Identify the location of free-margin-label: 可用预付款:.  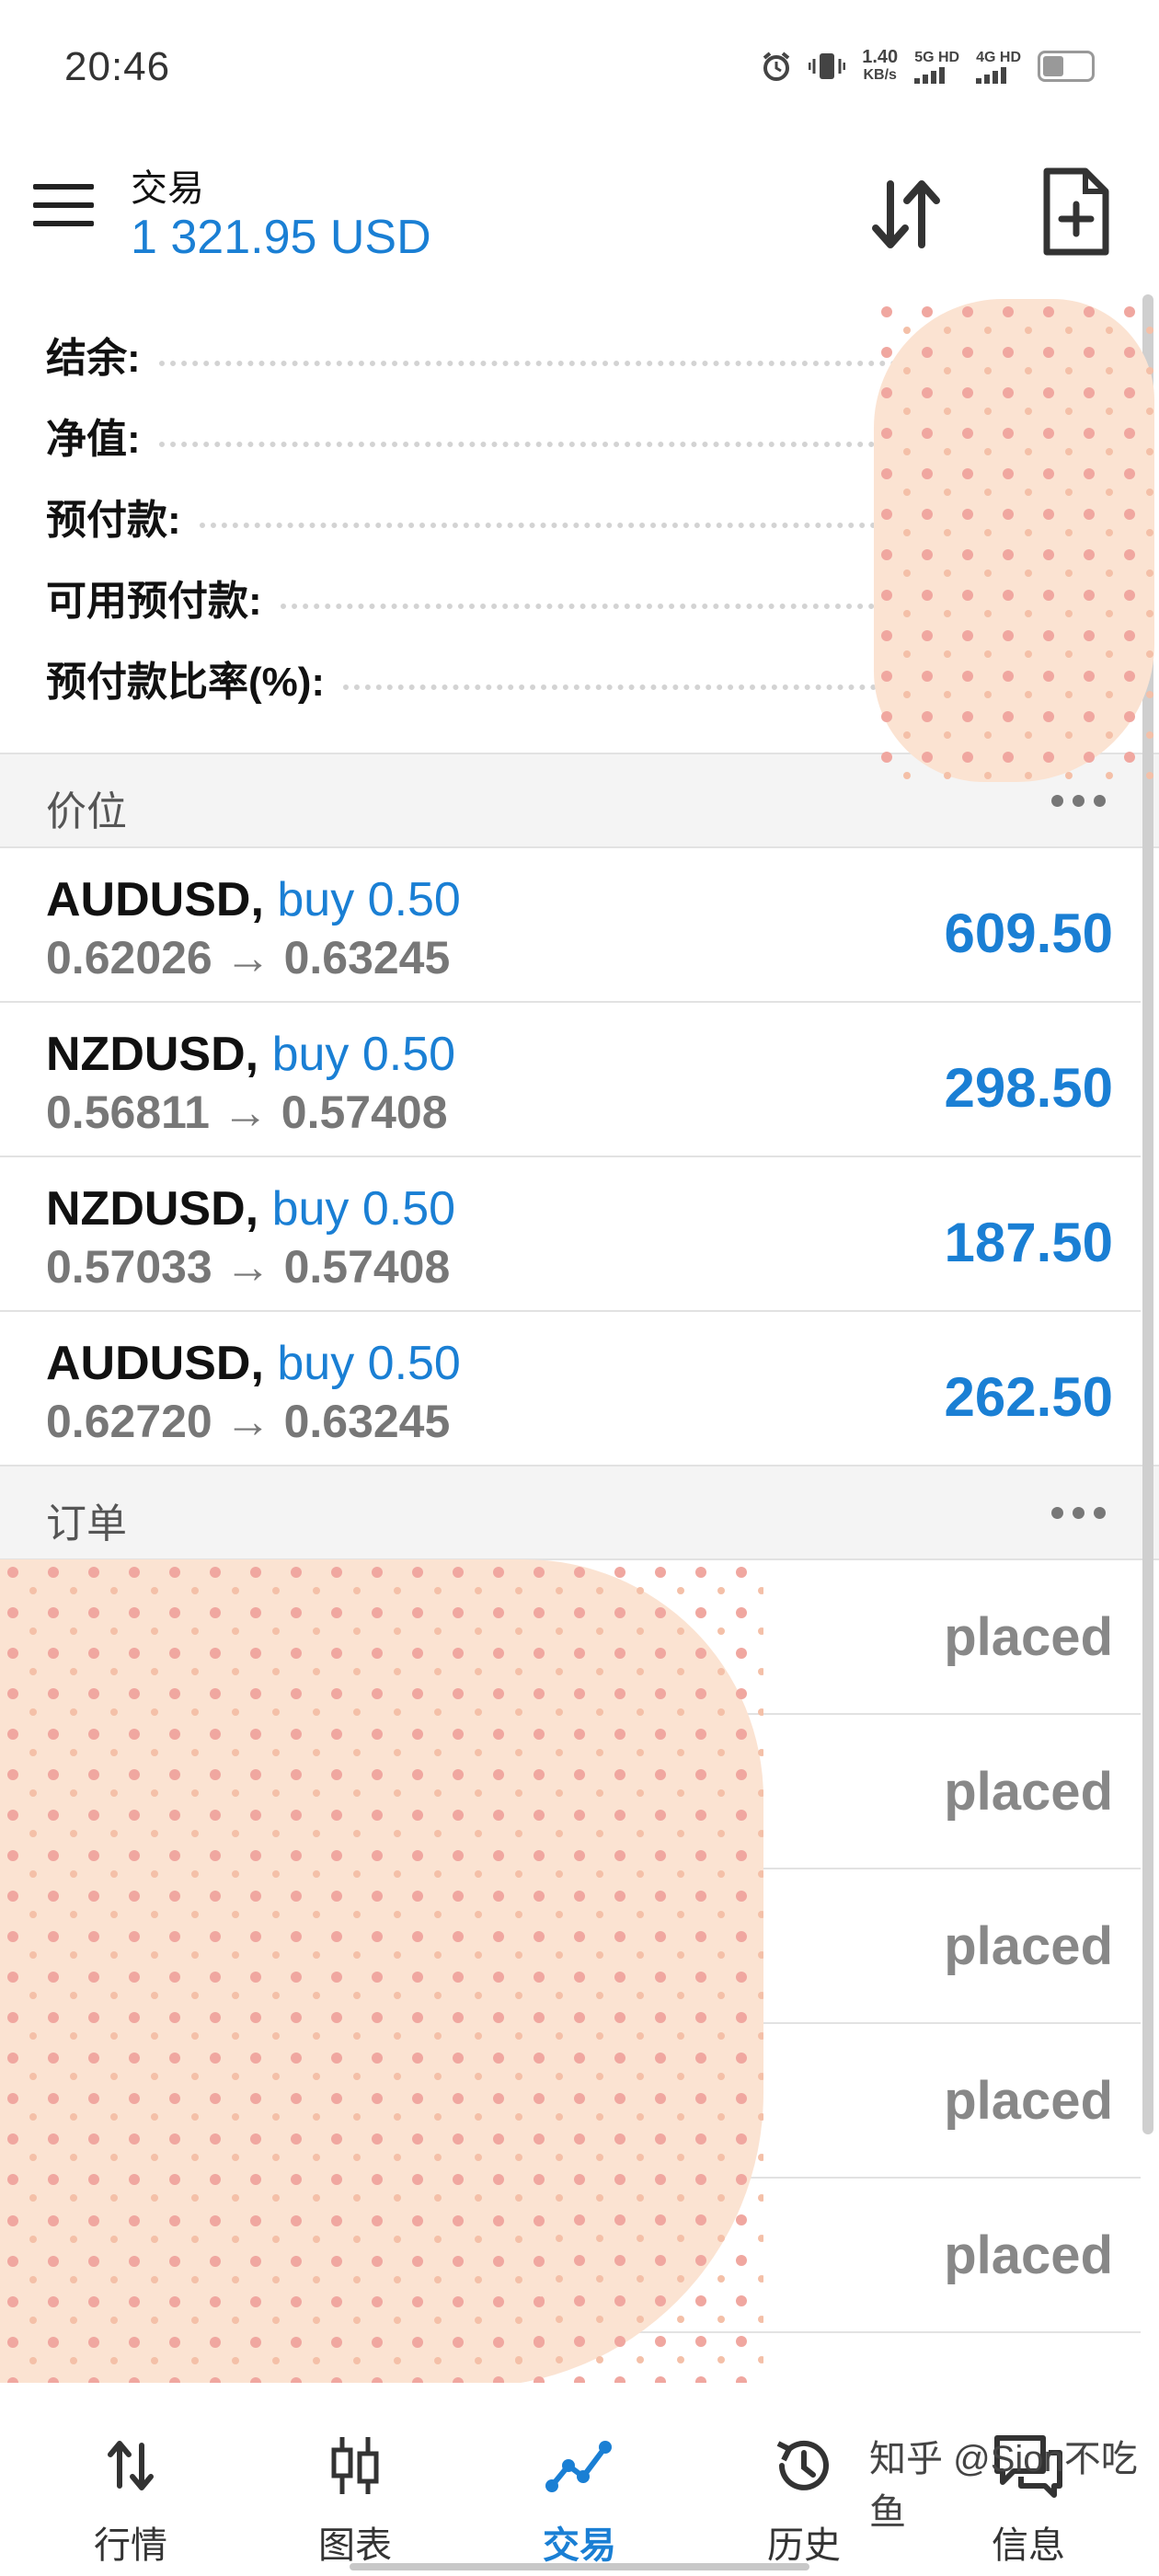
(154, 601).